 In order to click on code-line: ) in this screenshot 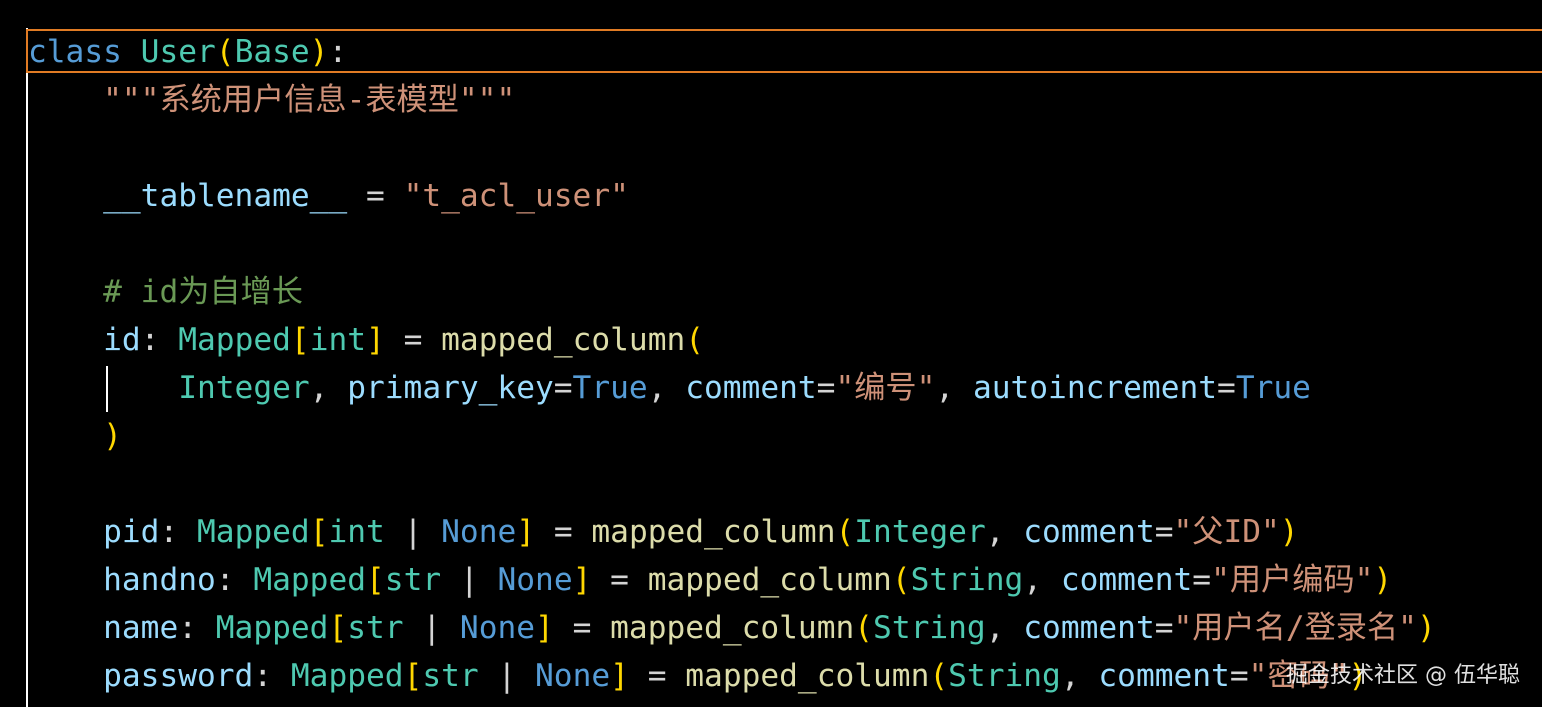, I will do `click(75, 436)`.